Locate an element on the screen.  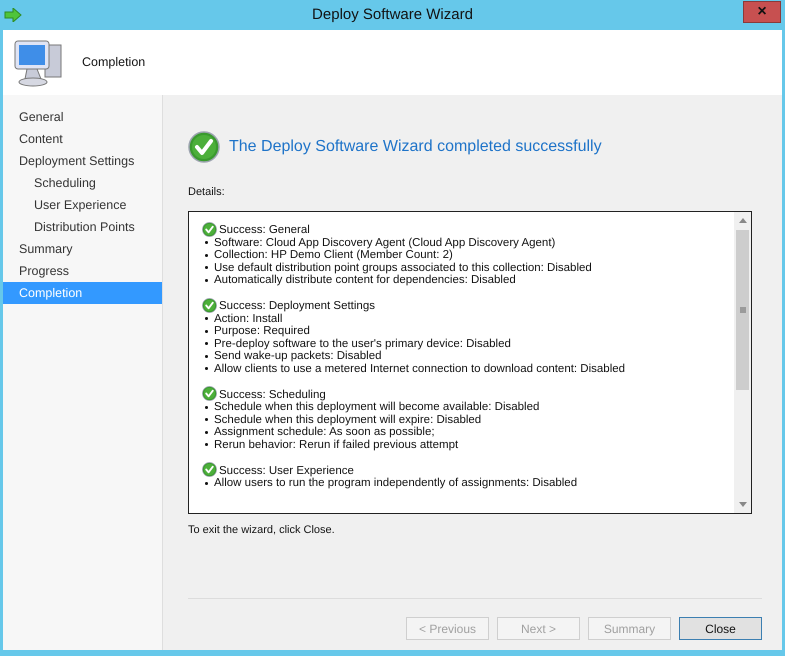
arrow-icon is located at coordinates (13, 15).